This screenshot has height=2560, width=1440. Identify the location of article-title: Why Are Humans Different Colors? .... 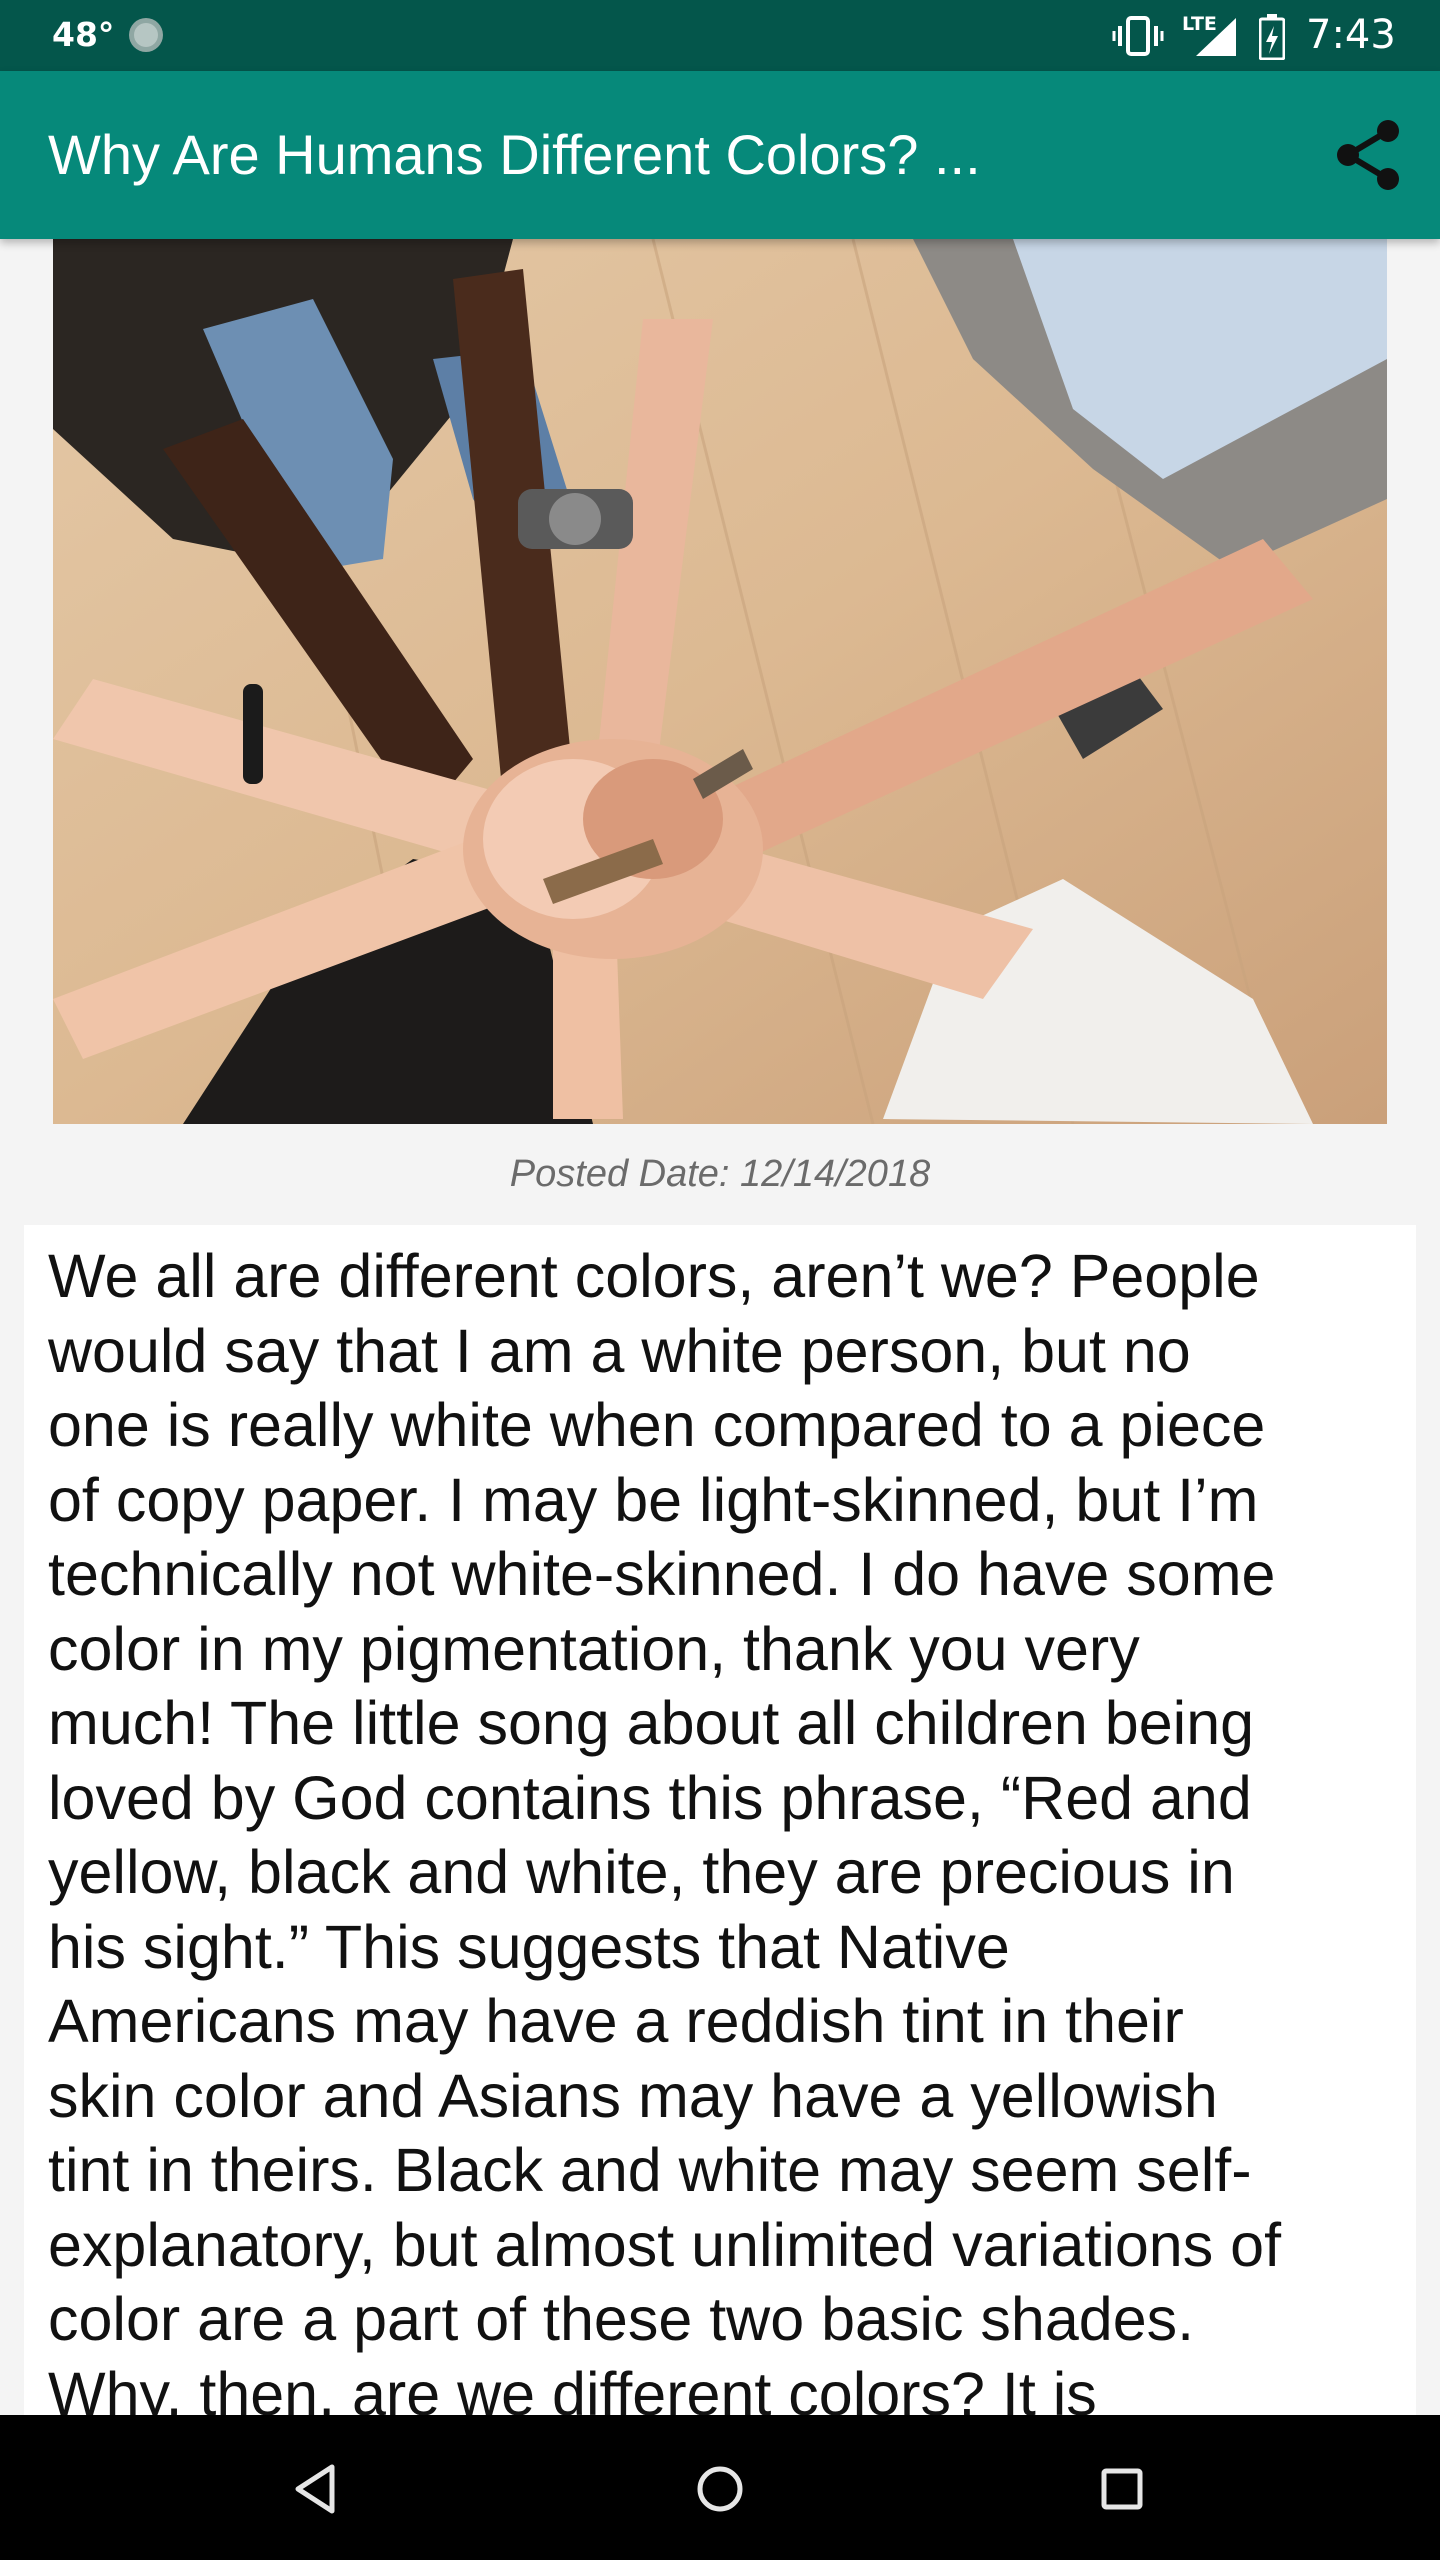
(514, 154).